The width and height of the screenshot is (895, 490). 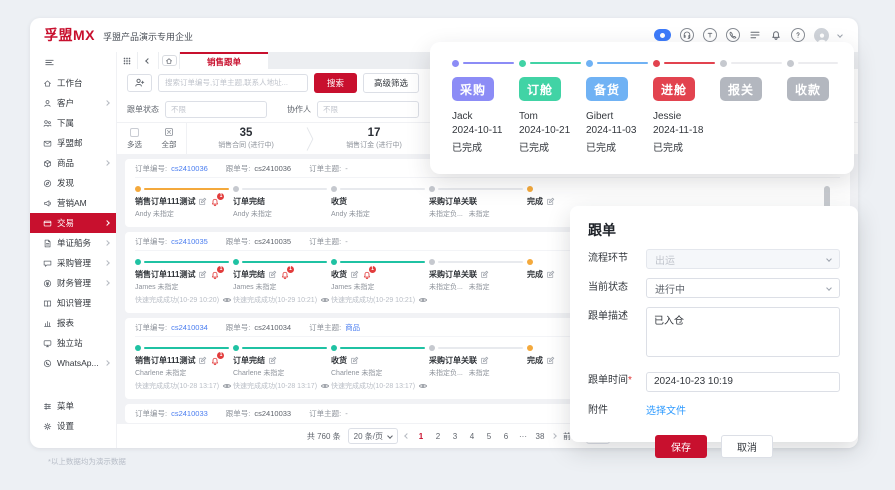 I want to click on sidebar-item-customers: 客户, so click(x=73, y=103).